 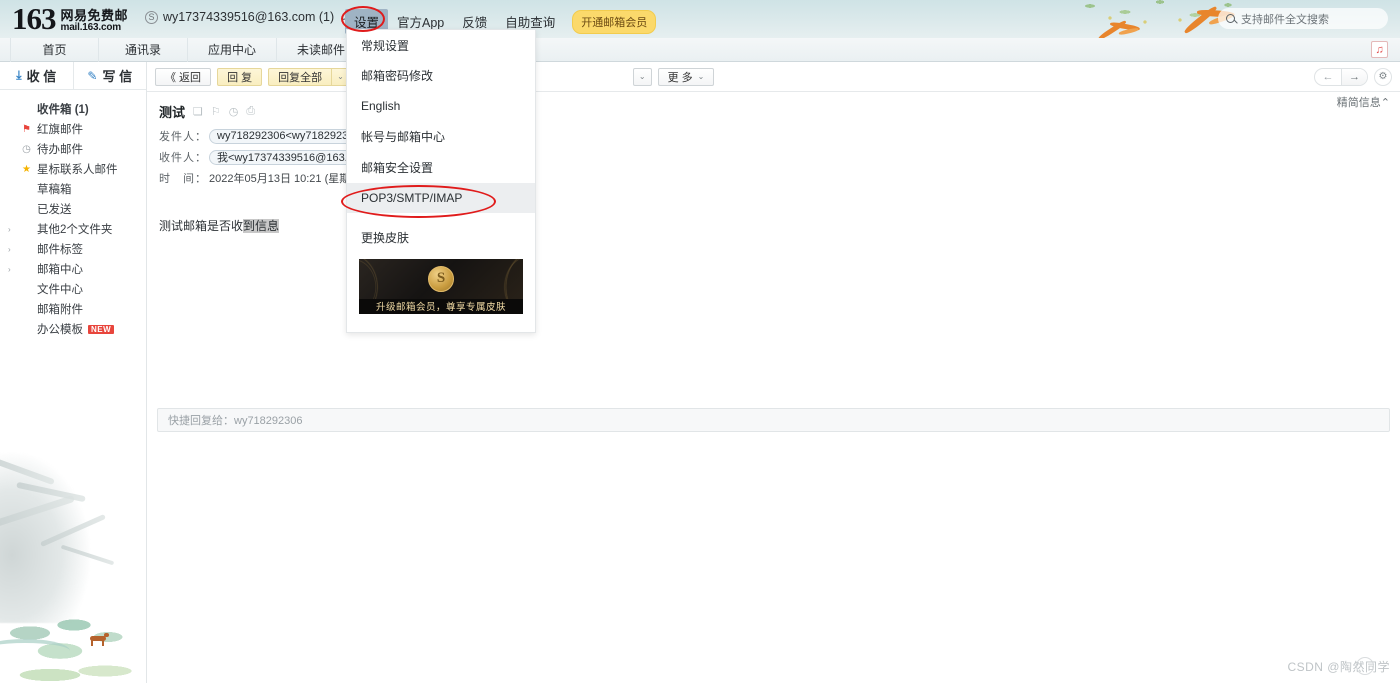 I want to click on sidebar-item-label: 文件中心, so click(x=60, y=290).